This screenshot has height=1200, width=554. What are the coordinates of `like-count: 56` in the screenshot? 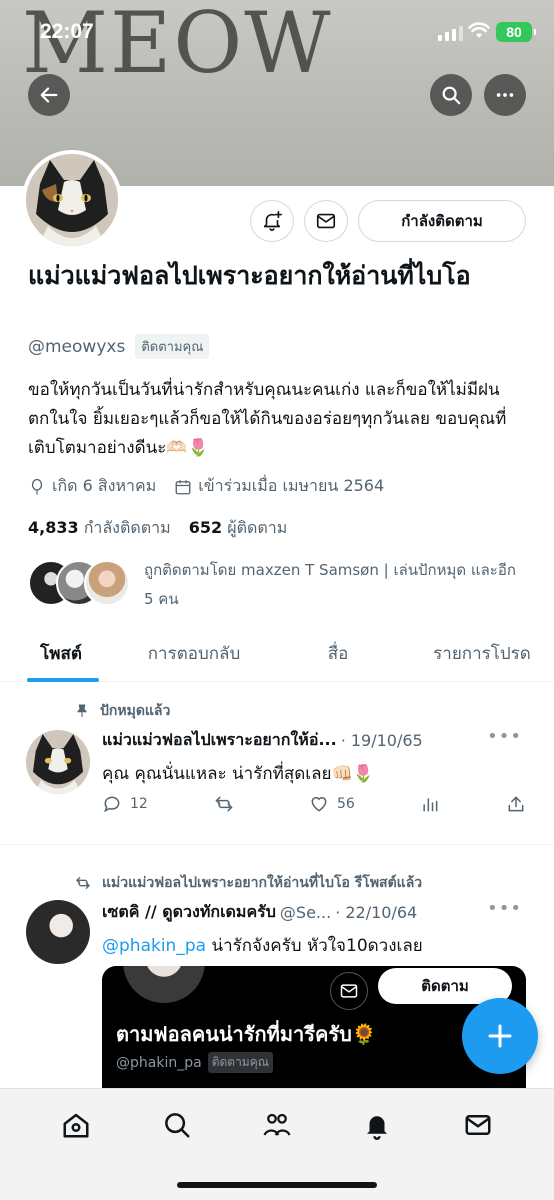 It's located at (345, 804).